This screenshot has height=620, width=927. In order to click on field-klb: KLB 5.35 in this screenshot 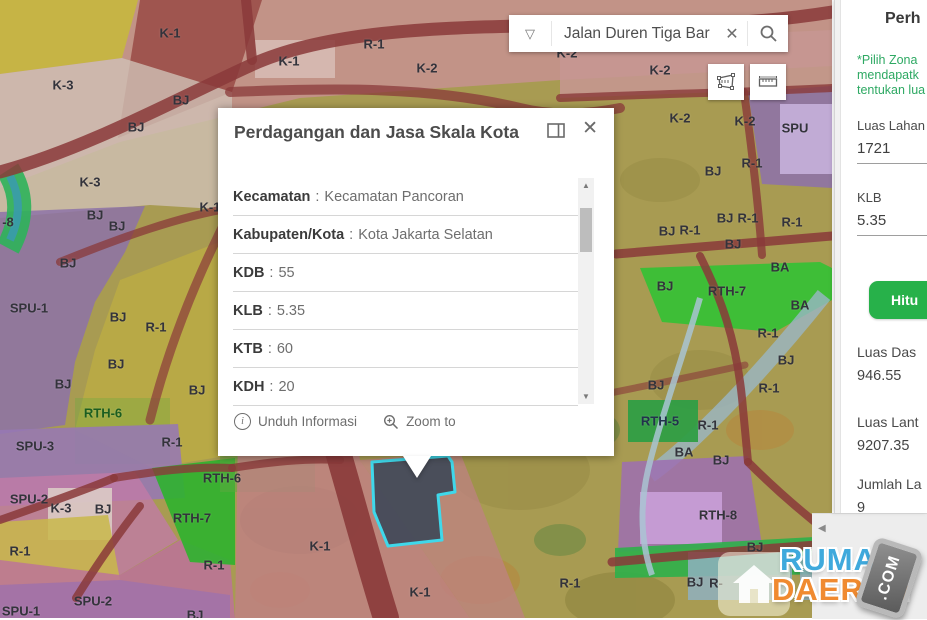, I will do `click(892, 213)`.